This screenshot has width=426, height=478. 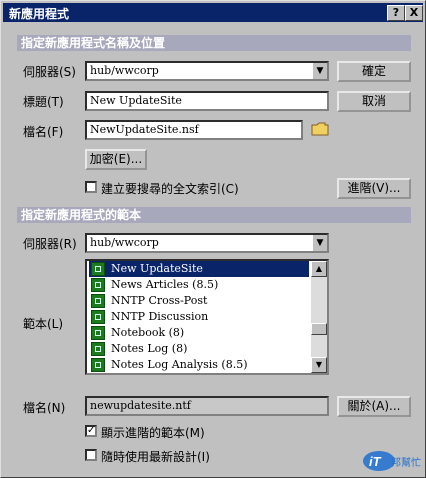 What do you see at coordinates (207, 71) in the screenshot?
I see `server-dropdown: hub/wwcorp ▼` at bounding box center [207, 71].